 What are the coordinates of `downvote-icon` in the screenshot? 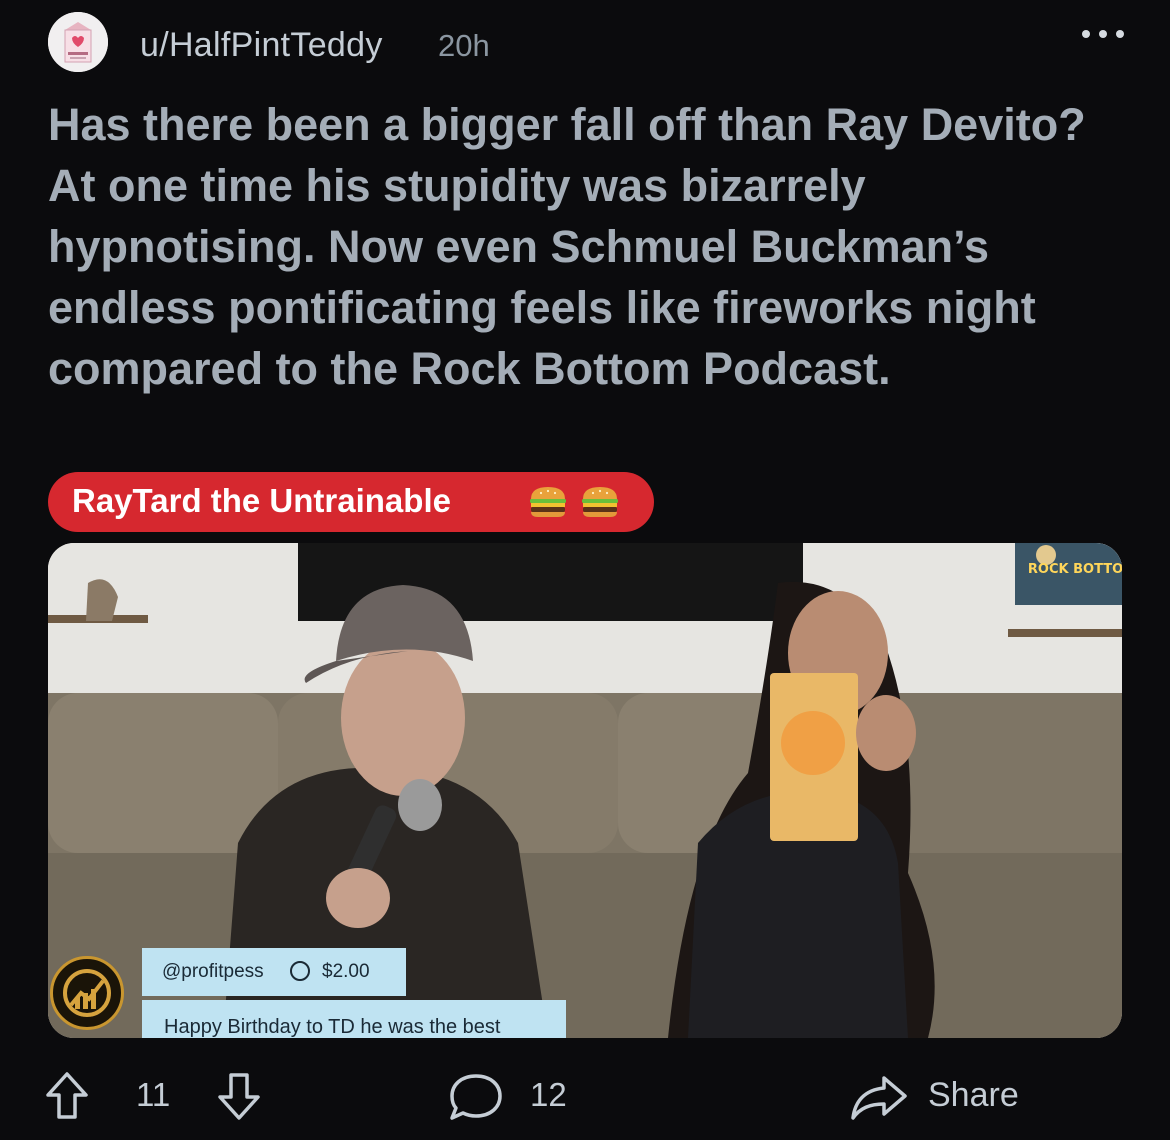 It's located at (239, 1096).